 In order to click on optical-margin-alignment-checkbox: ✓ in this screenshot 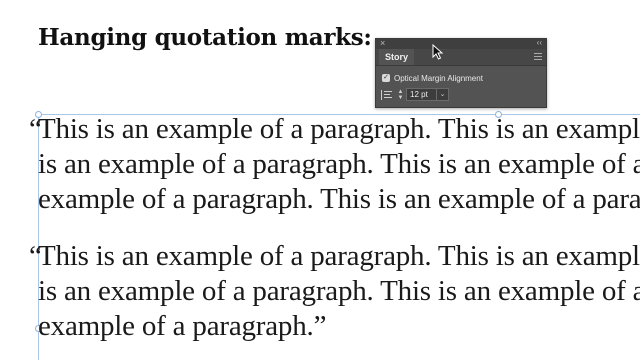, I will do `click(386, 78)`.